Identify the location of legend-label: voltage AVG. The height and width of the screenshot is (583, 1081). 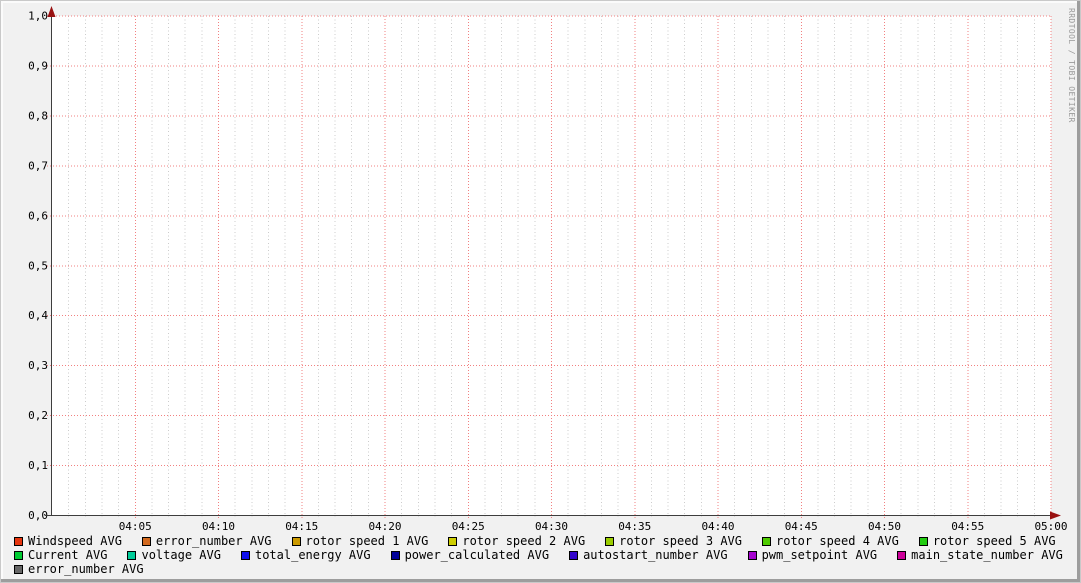
(181, 555).